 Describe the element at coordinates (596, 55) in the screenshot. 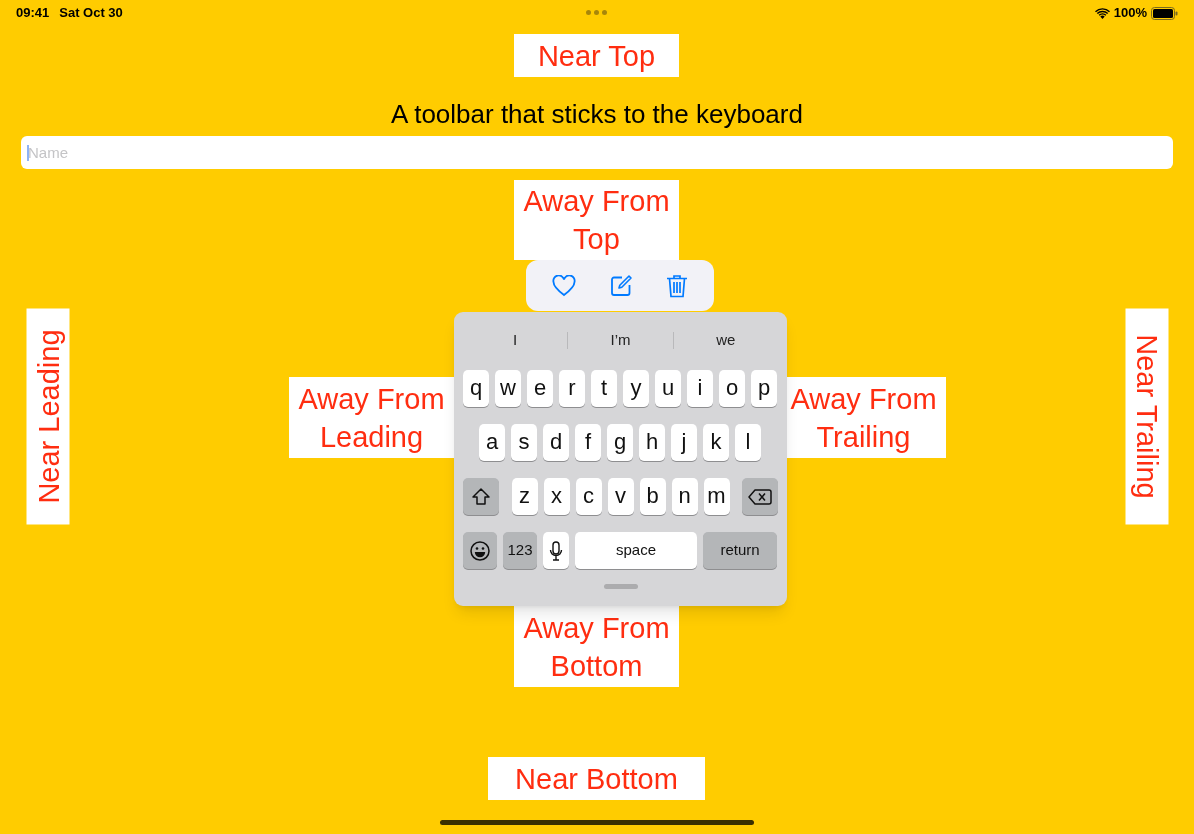

I see `position-label: Near Top` at that location.